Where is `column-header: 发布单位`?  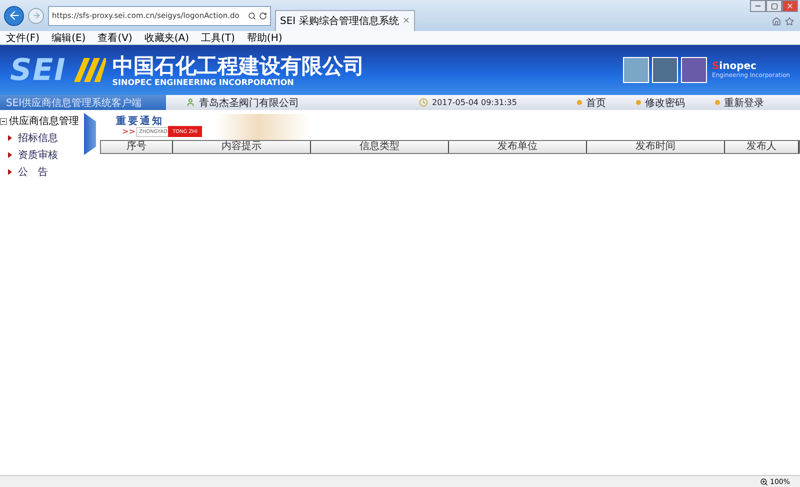 column-header: 发布单位 is located at coordinates (518, 147).